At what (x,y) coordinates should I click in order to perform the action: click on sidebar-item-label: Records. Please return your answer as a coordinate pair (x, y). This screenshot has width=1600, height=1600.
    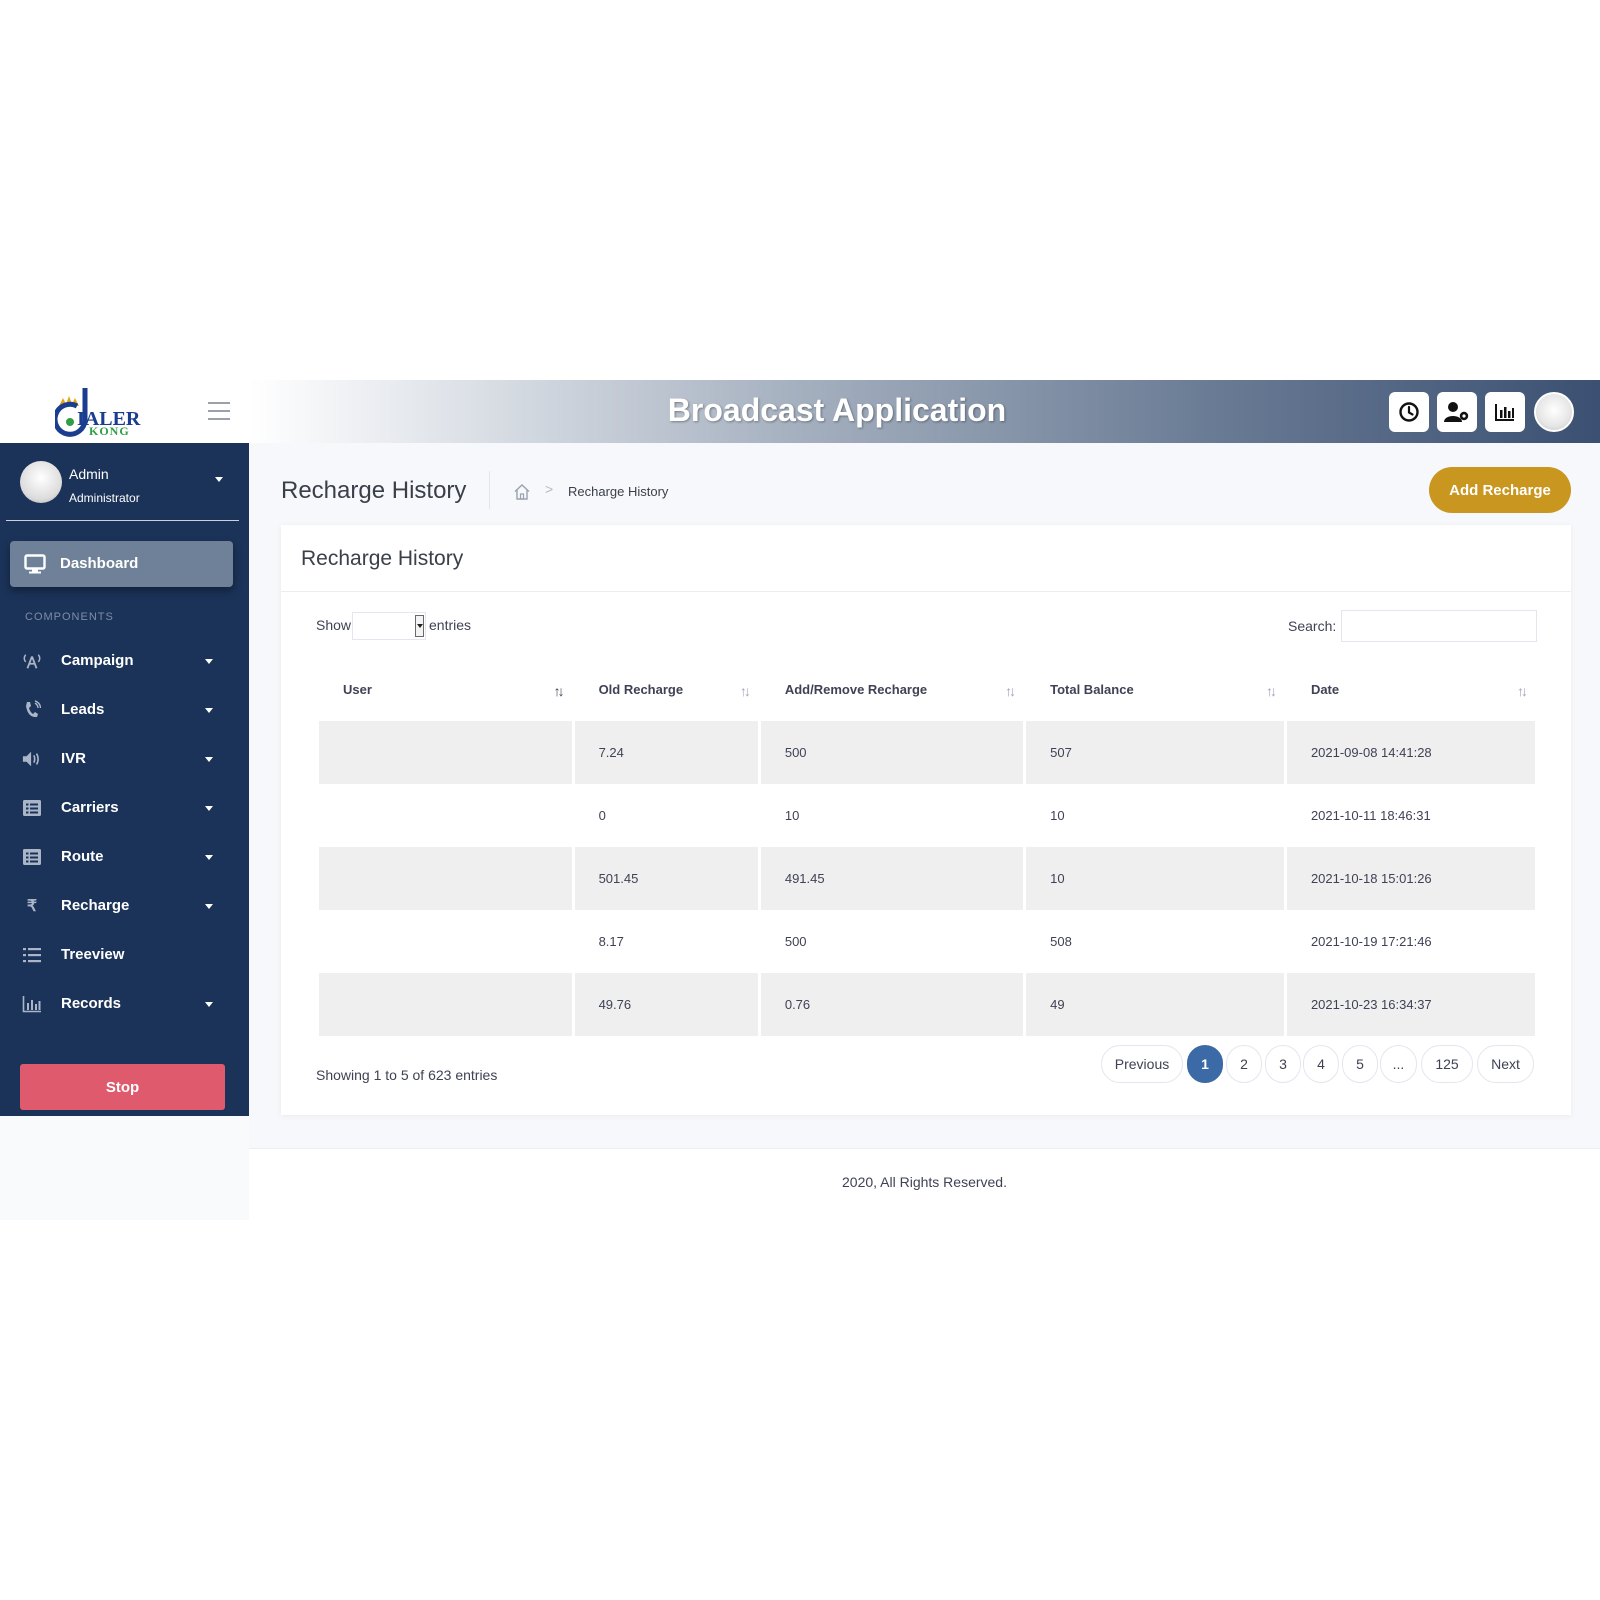
    Looking at the image, I should click on (91, 1003).